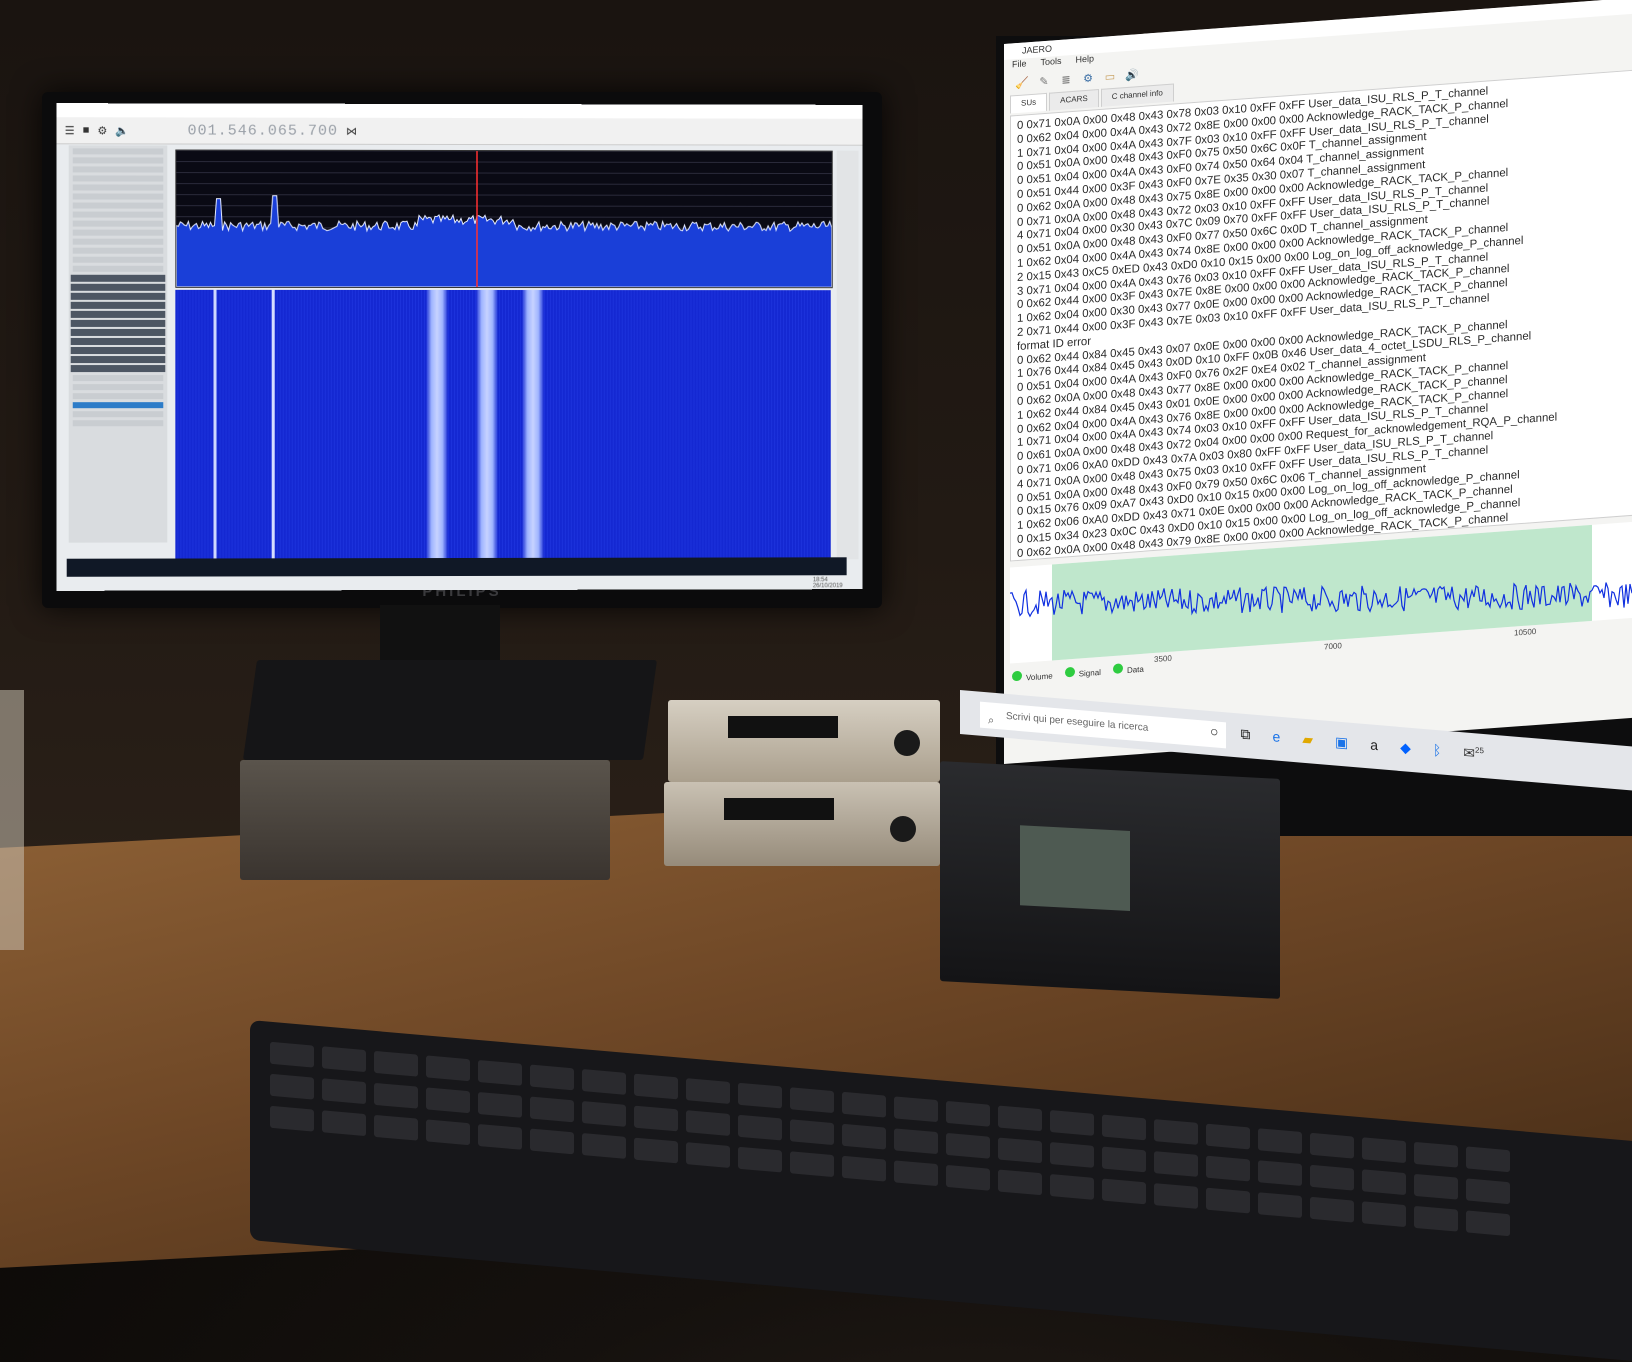  What do you see at coordinates (1276, 737) in the screenshot?
I see `edge-icon: e` at bounding box center [1276, 737].